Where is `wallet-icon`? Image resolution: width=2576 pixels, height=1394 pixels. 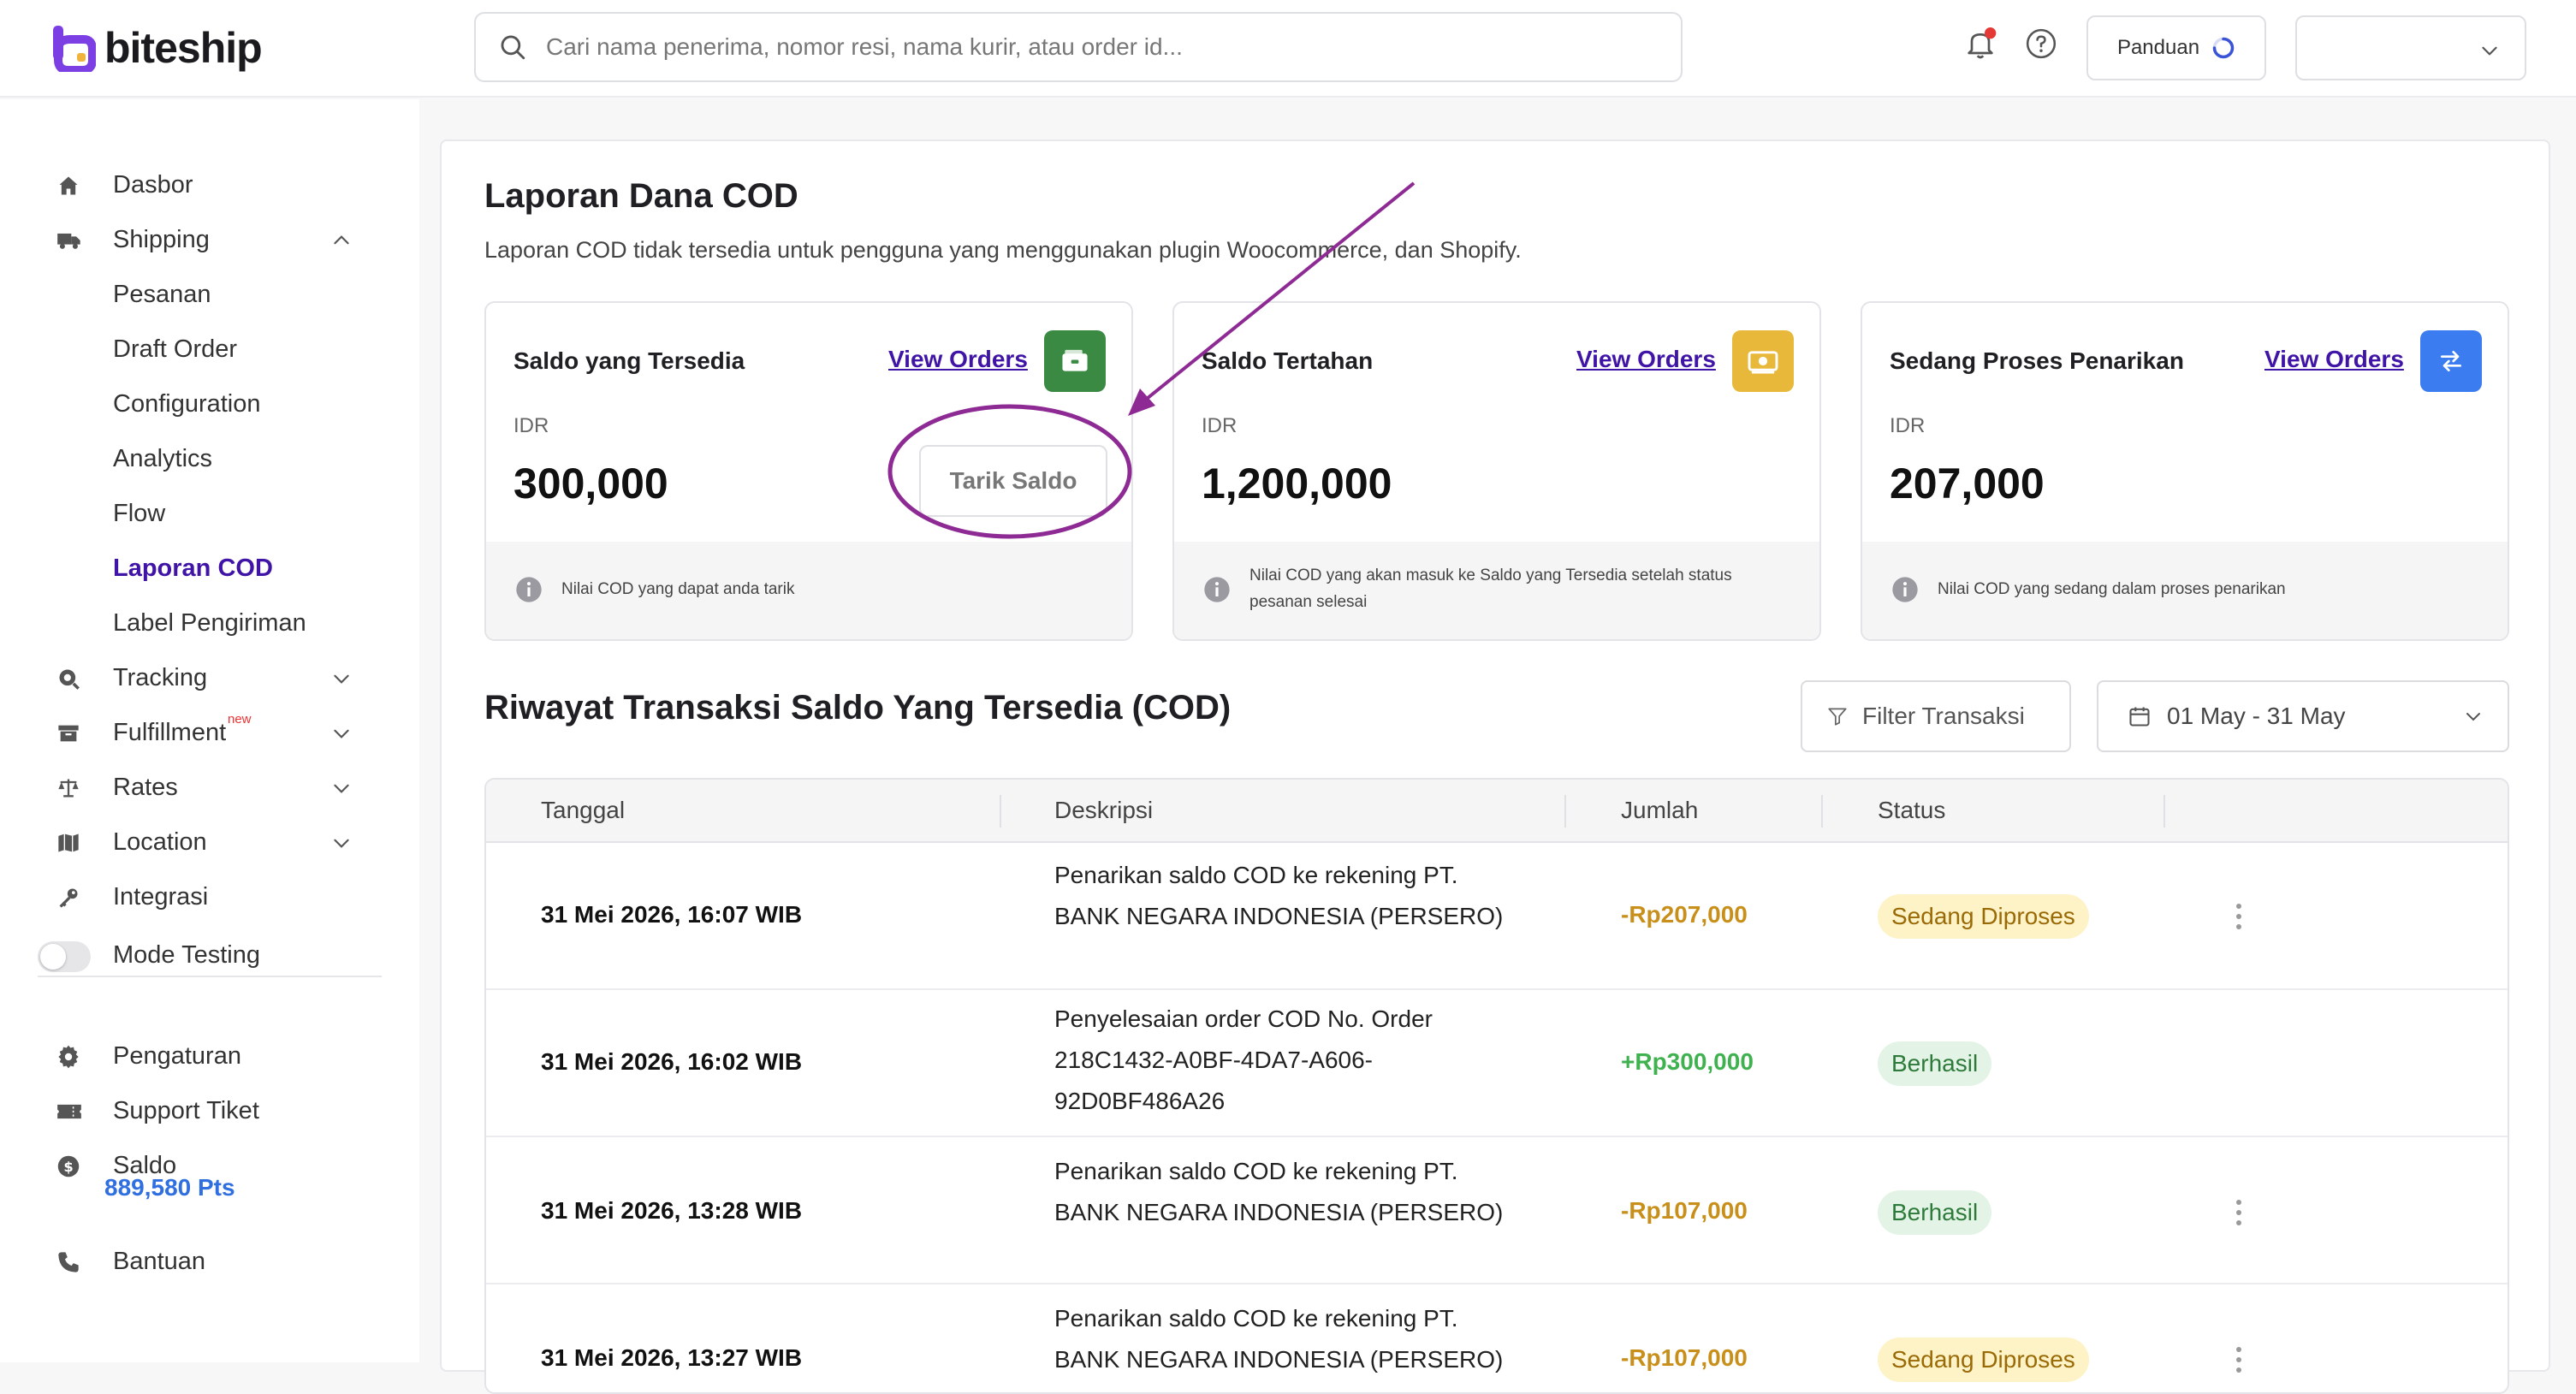
wallet-icon is located at coordinates (1075, 360).